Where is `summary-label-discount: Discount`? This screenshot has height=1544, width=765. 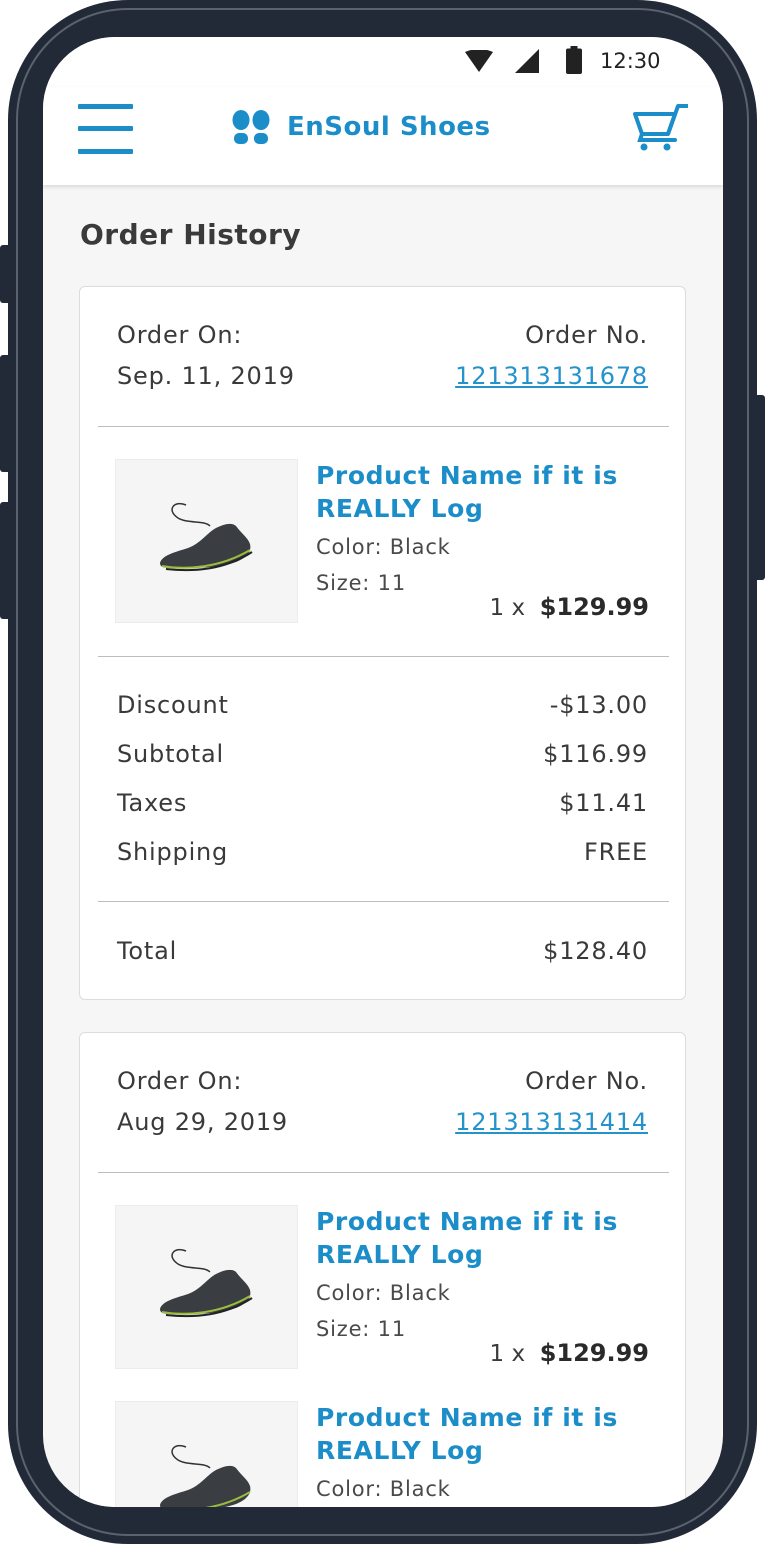
summary-label-discount: Discount is located at coordinates (173, 705).